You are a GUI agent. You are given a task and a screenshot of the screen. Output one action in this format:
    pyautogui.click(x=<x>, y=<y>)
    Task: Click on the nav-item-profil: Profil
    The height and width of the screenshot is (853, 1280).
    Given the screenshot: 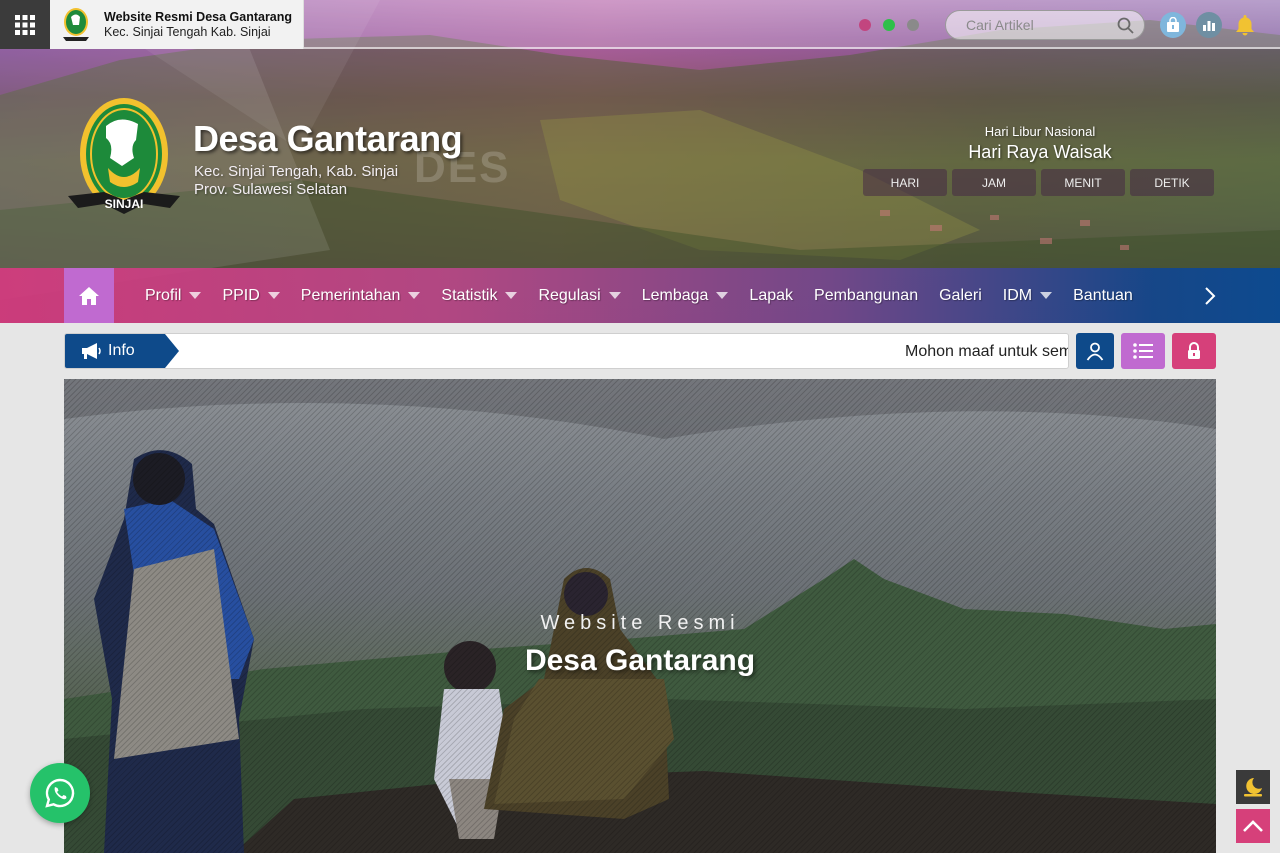 What is the action you would take?
    pyautogui.click(x=173, y=295)
    